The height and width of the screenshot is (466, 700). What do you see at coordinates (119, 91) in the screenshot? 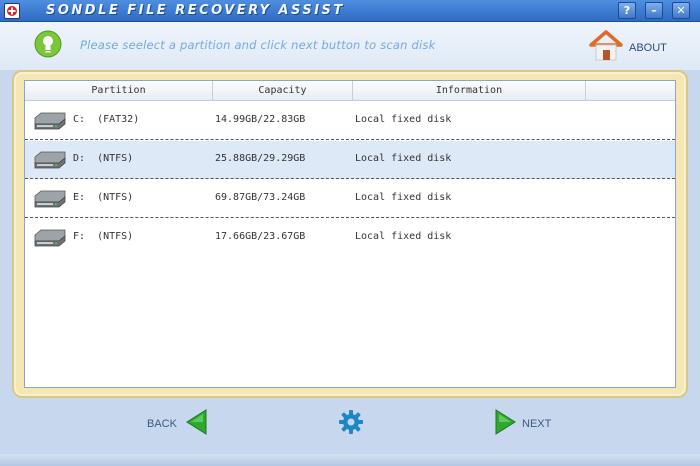
I see `column-header-partition: Partition` at bounding box center [119, 91].